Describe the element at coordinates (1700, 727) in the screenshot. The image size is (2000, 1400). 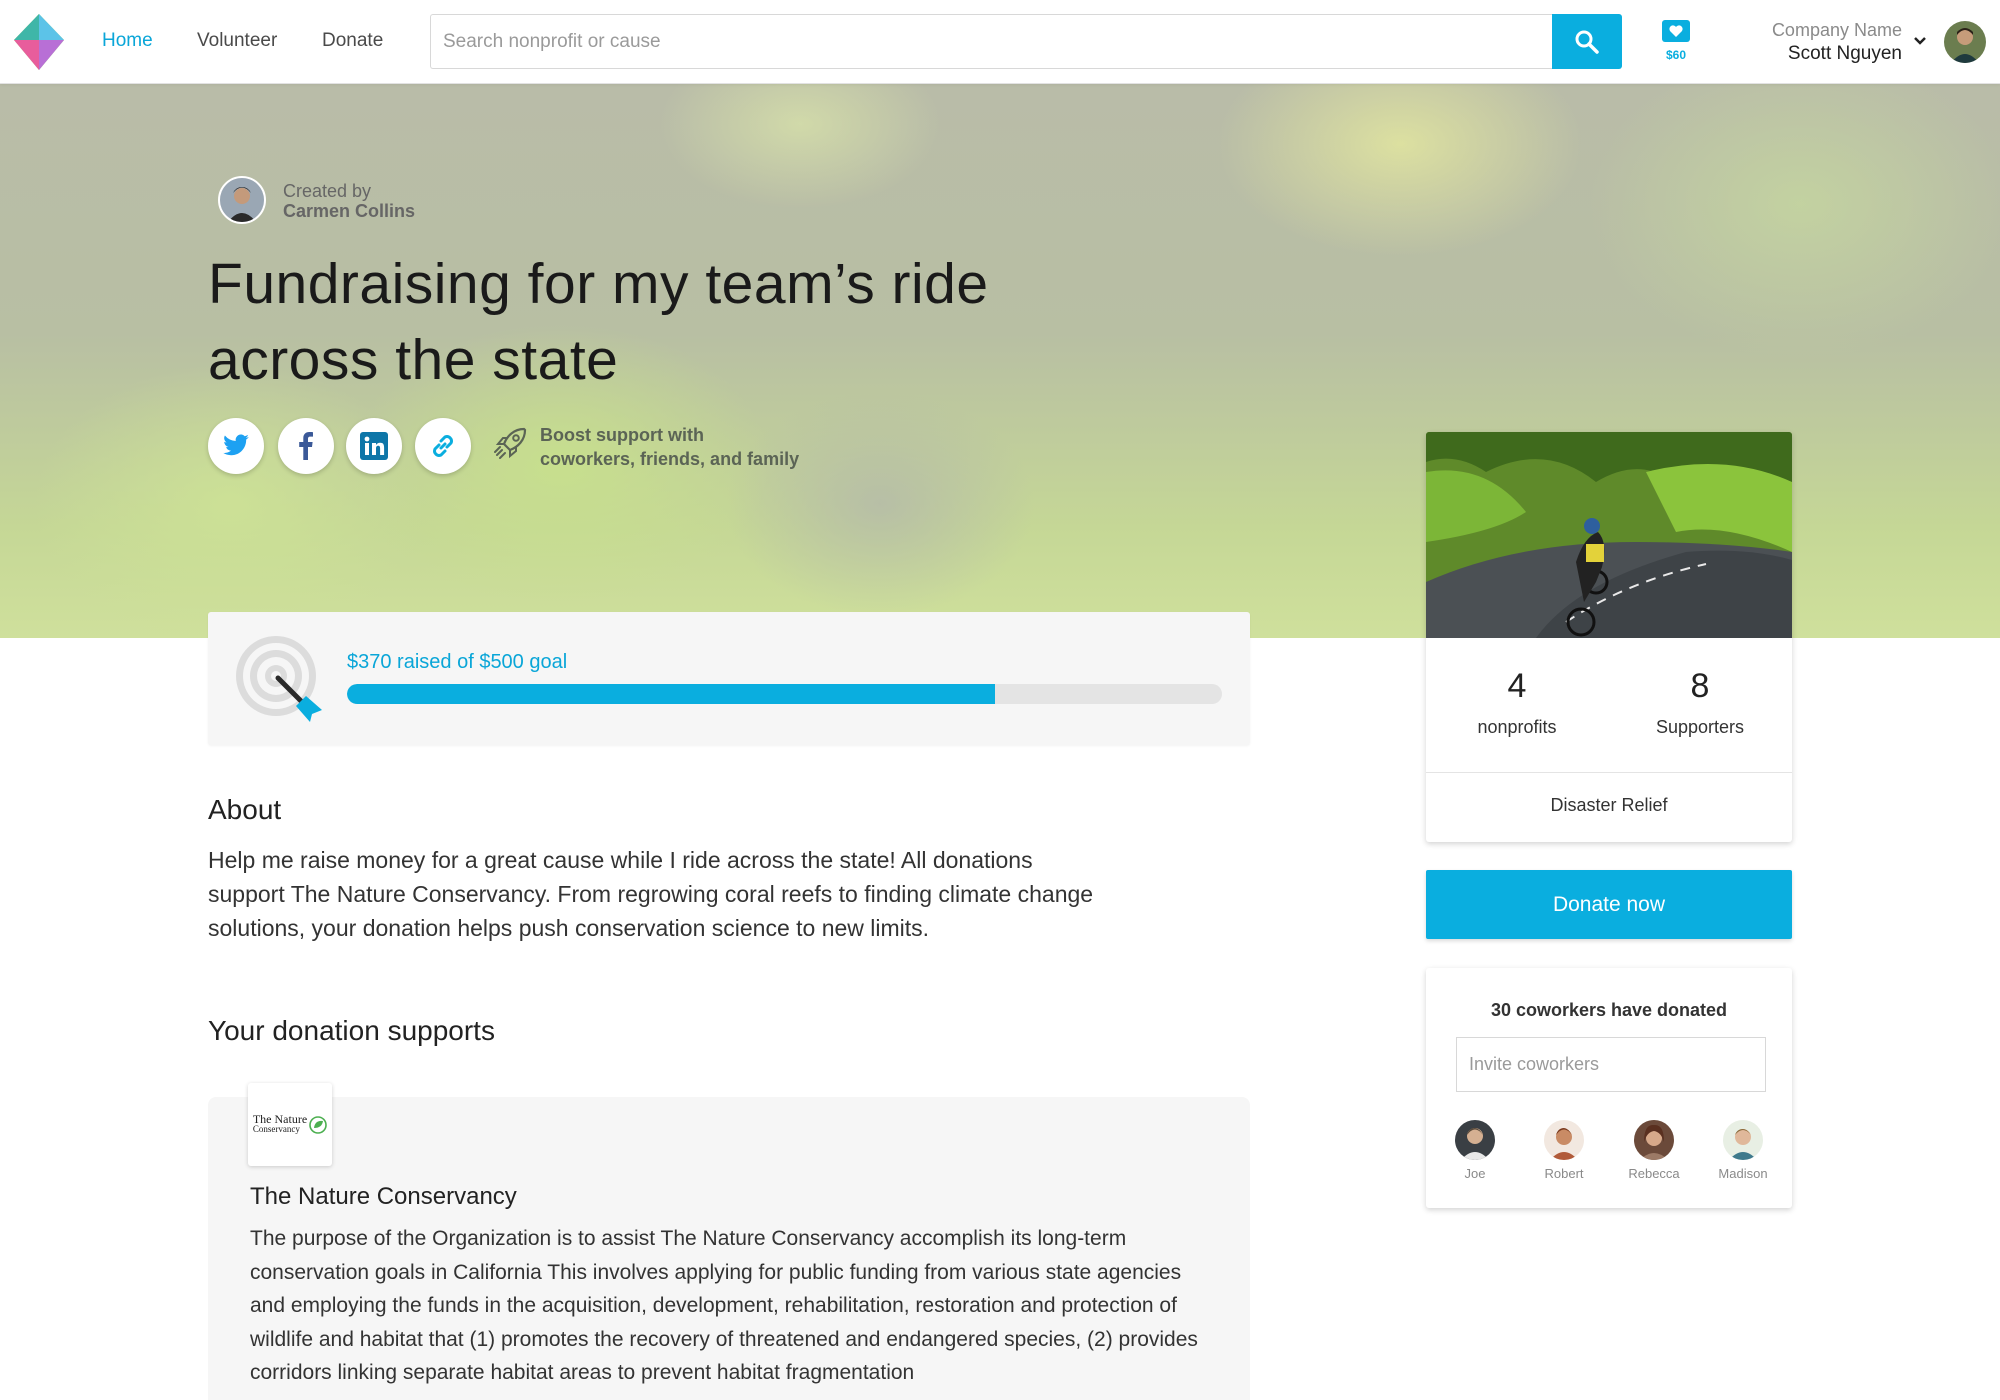
I see `supporters-label: Supporters` at that location.